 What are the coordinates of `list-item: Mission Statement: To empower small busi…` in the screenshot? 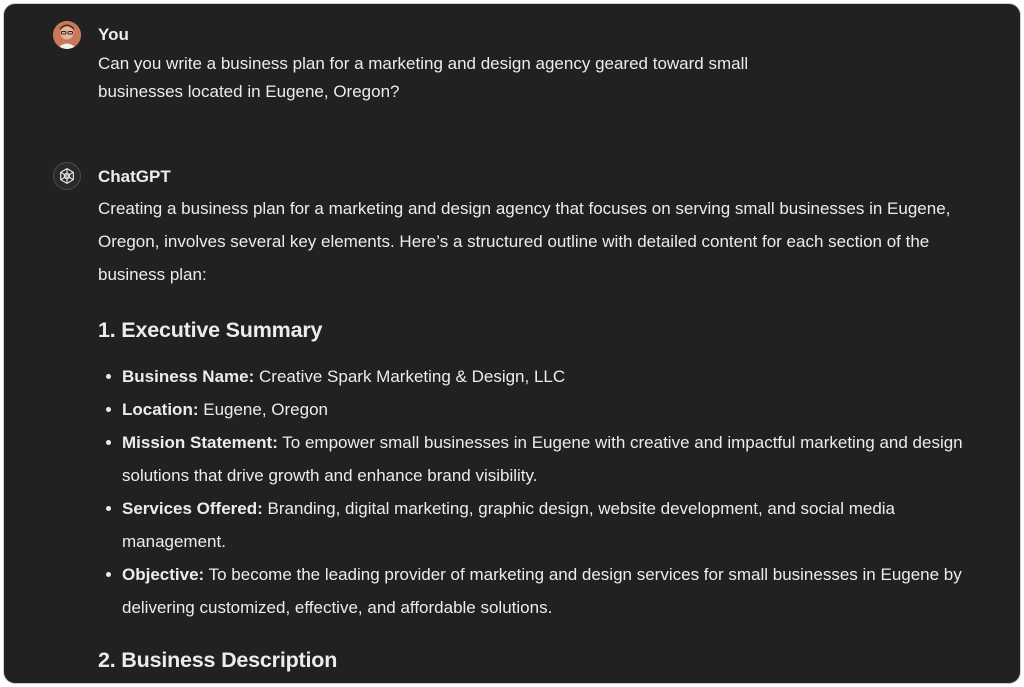 It's located at (542, 459).